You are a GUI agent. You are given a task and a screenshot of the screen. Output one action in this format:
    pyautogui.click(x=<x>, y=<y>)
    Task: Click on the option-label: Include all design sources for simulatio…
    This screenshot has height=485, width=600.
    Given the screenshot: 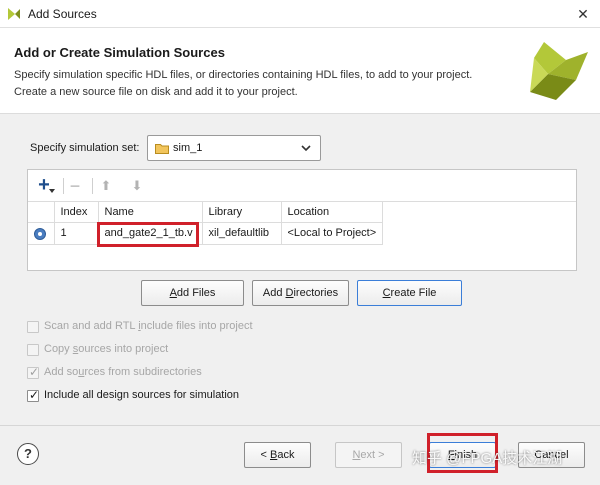 What is the action you would take?
    pyautogui.click(x=141, y=395)
    